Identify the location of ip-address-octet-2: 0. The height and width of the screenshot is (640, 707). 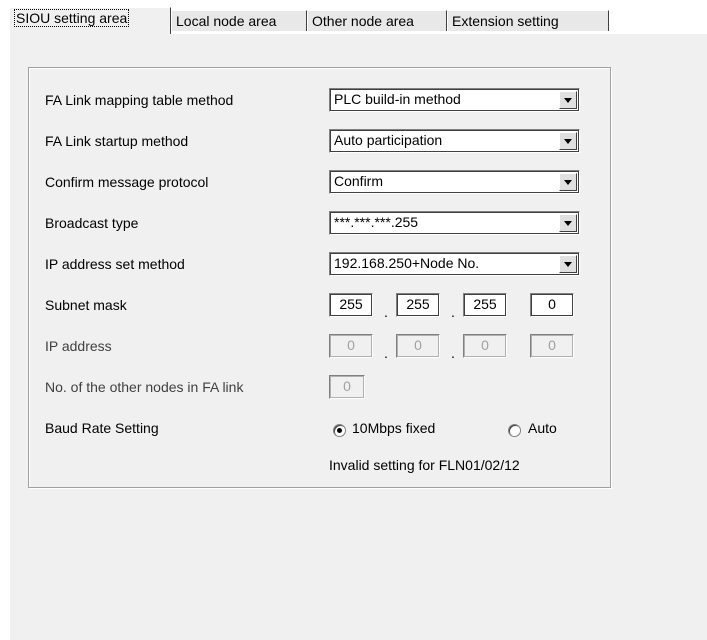
(418, 346).